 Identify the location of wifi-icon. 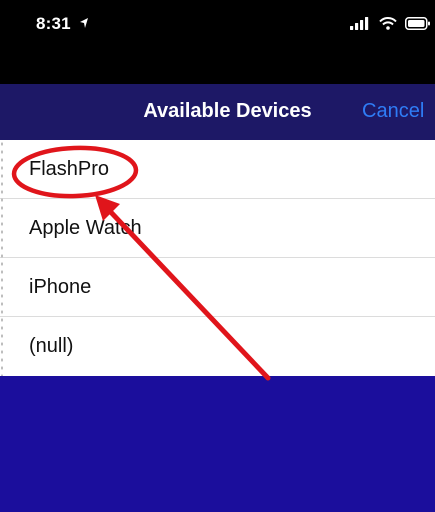
(387, 23).